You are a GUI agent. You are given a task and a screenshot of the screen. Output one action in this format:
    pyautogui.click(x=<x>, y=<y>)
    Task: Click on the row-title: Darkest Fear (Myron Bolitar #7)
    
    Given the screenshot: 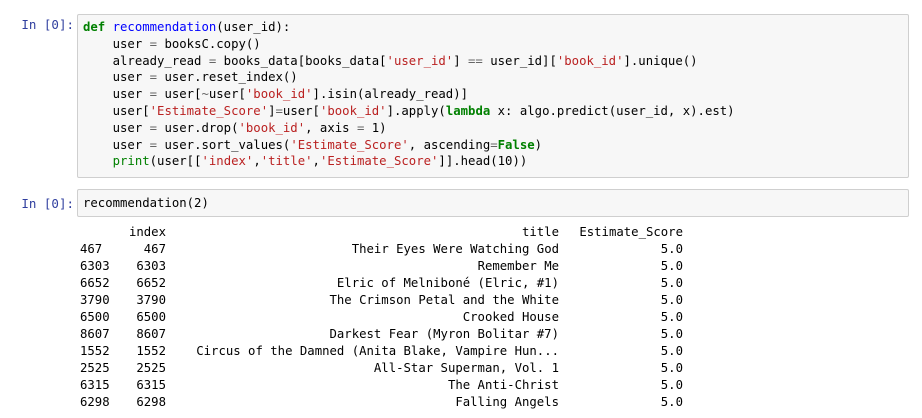 What is the action you would take?
    pyautogui.click(x=444, y=334)
    